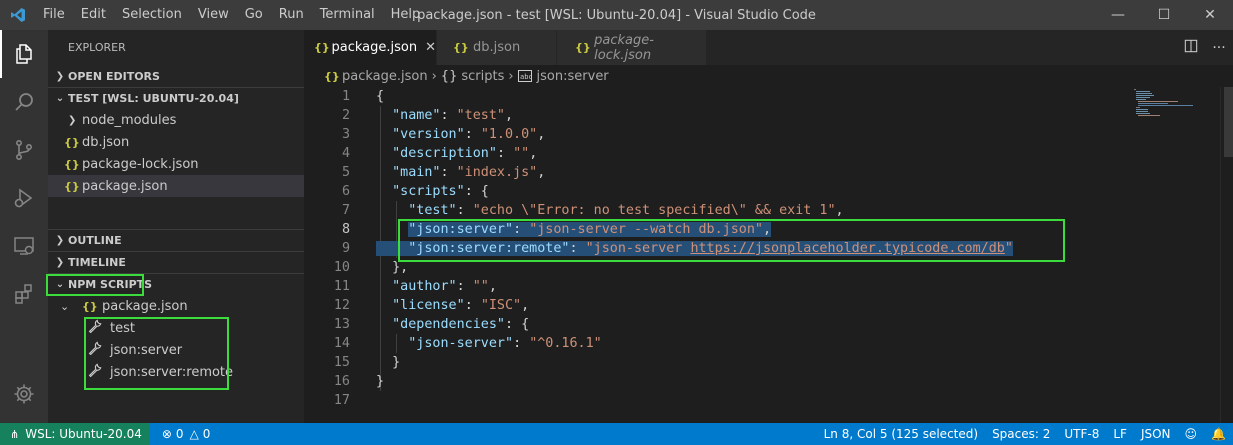 The width and height of the screenshot is (1233, 445). I want to click on minimap, so click(1175, 117).